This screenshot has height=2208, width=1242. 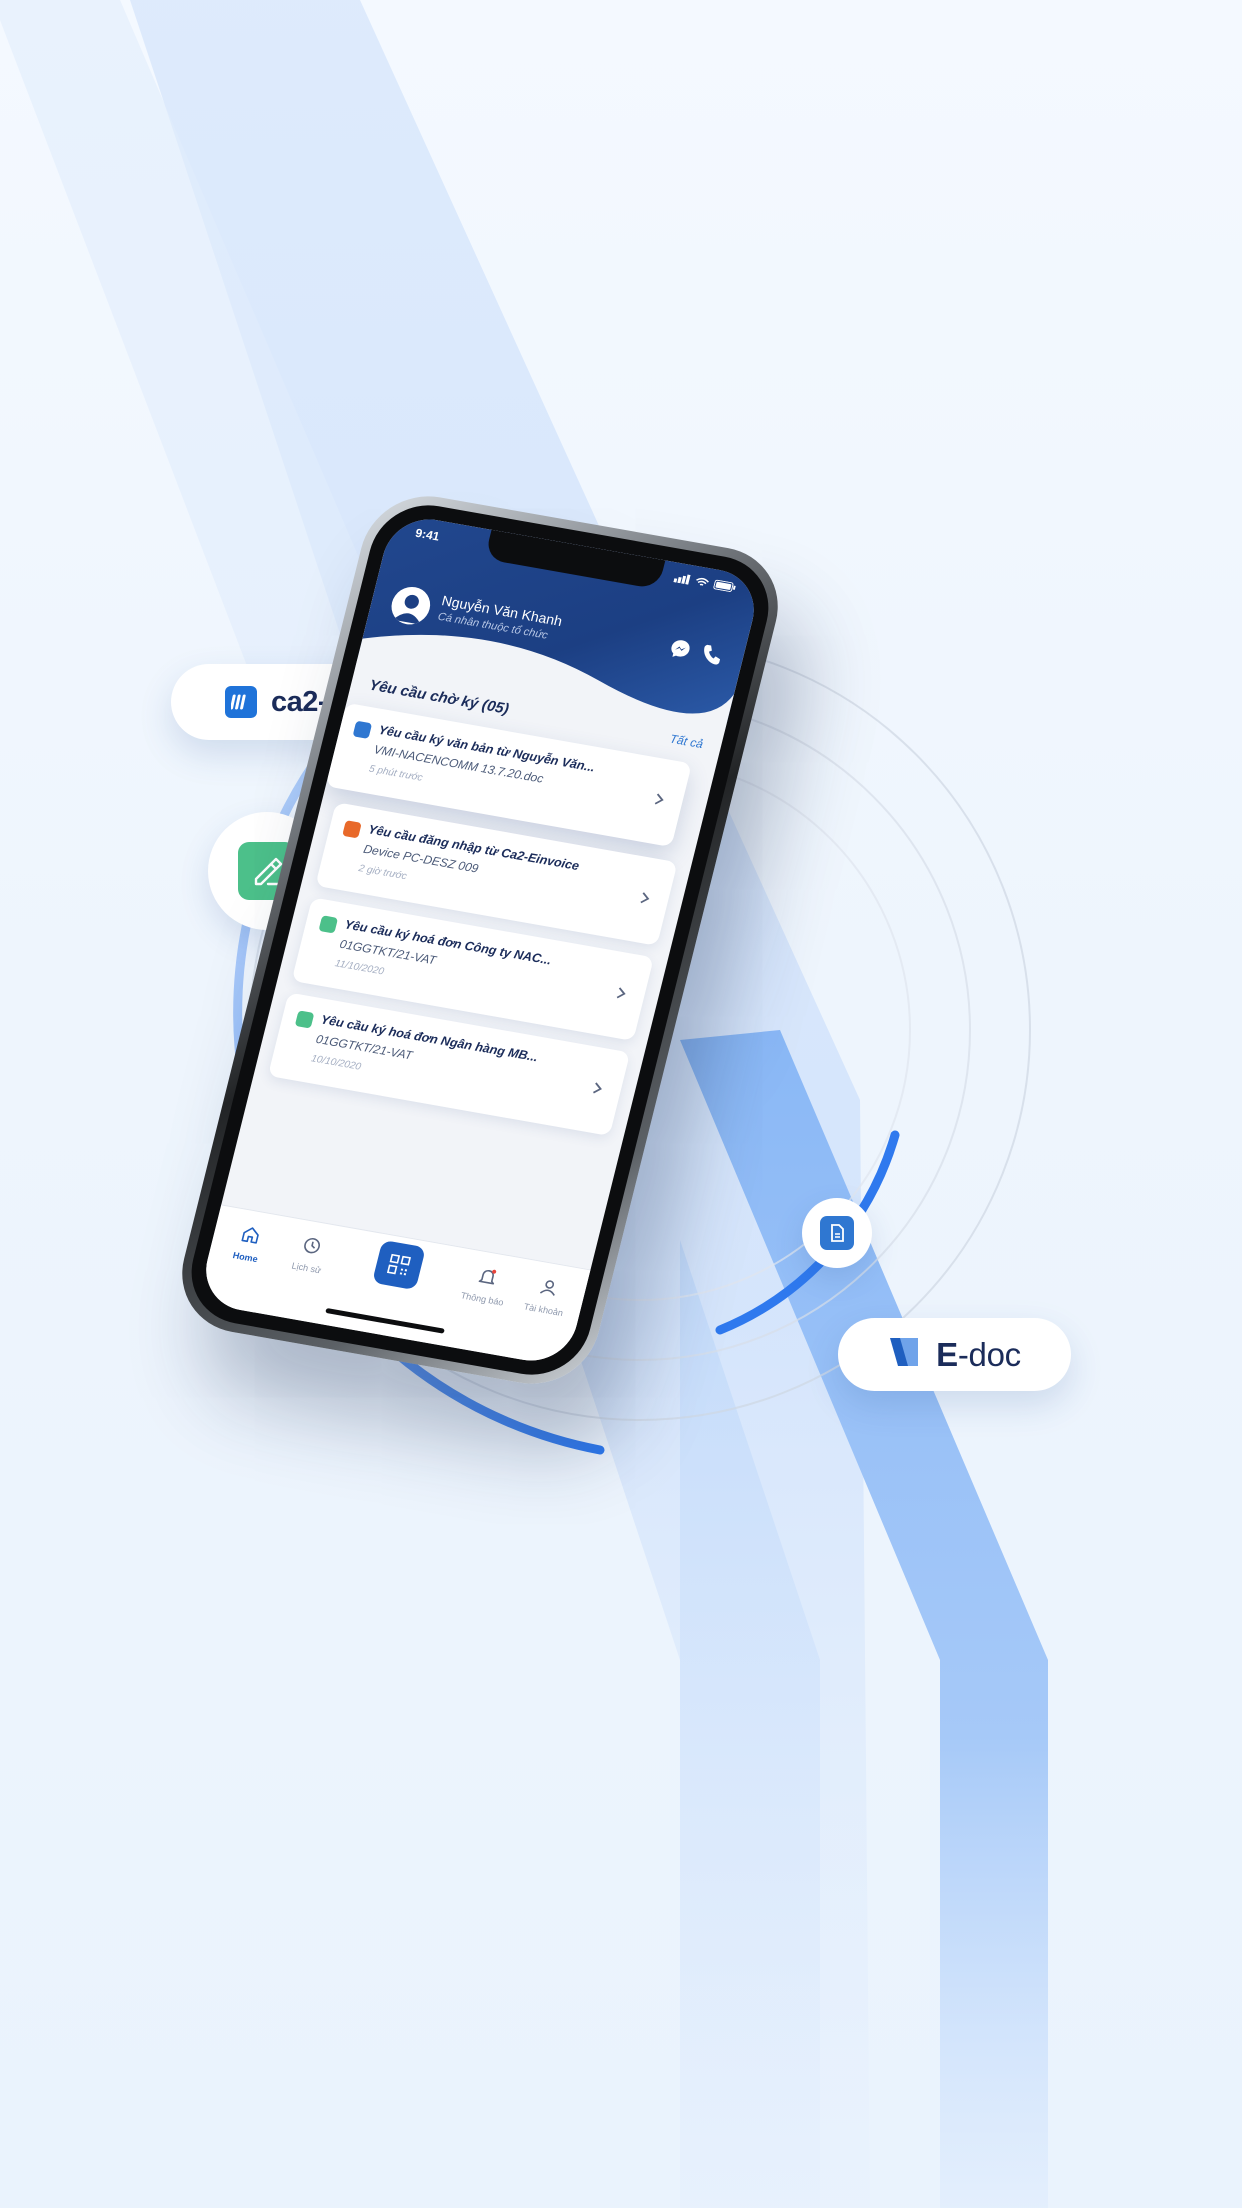 I want to click on tab-notifications: Thông báo, so click(x=485, y=1285).